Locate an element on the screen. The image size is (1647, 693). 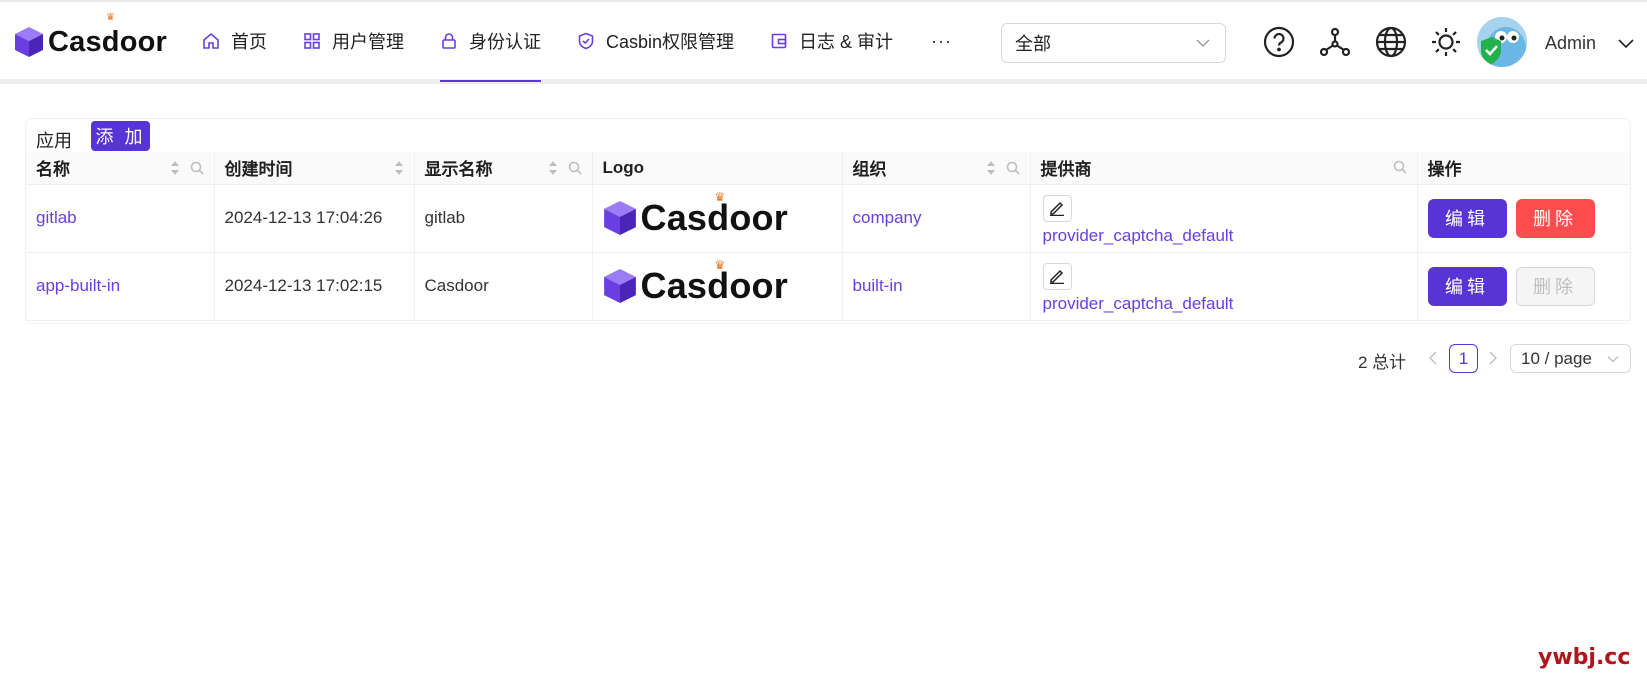
network-icon is located at coordinates (1335, 42).